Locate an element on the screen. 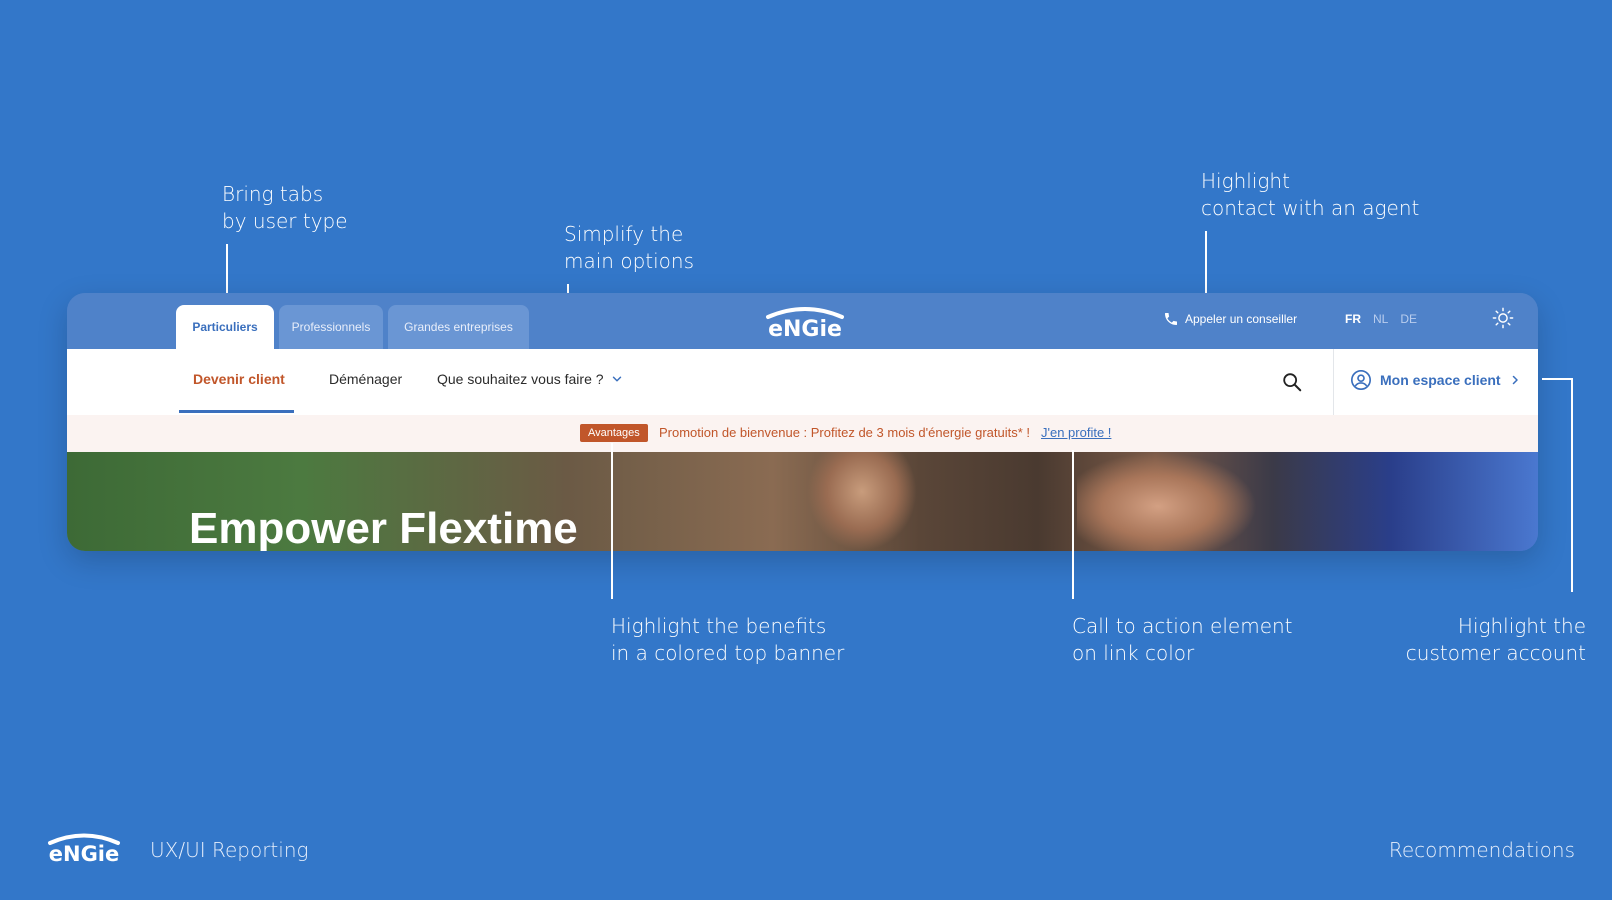 This screenshot has width=1612, height=900. promo-cta-link: J'en profite ! is located at coordinates (1076, 432).